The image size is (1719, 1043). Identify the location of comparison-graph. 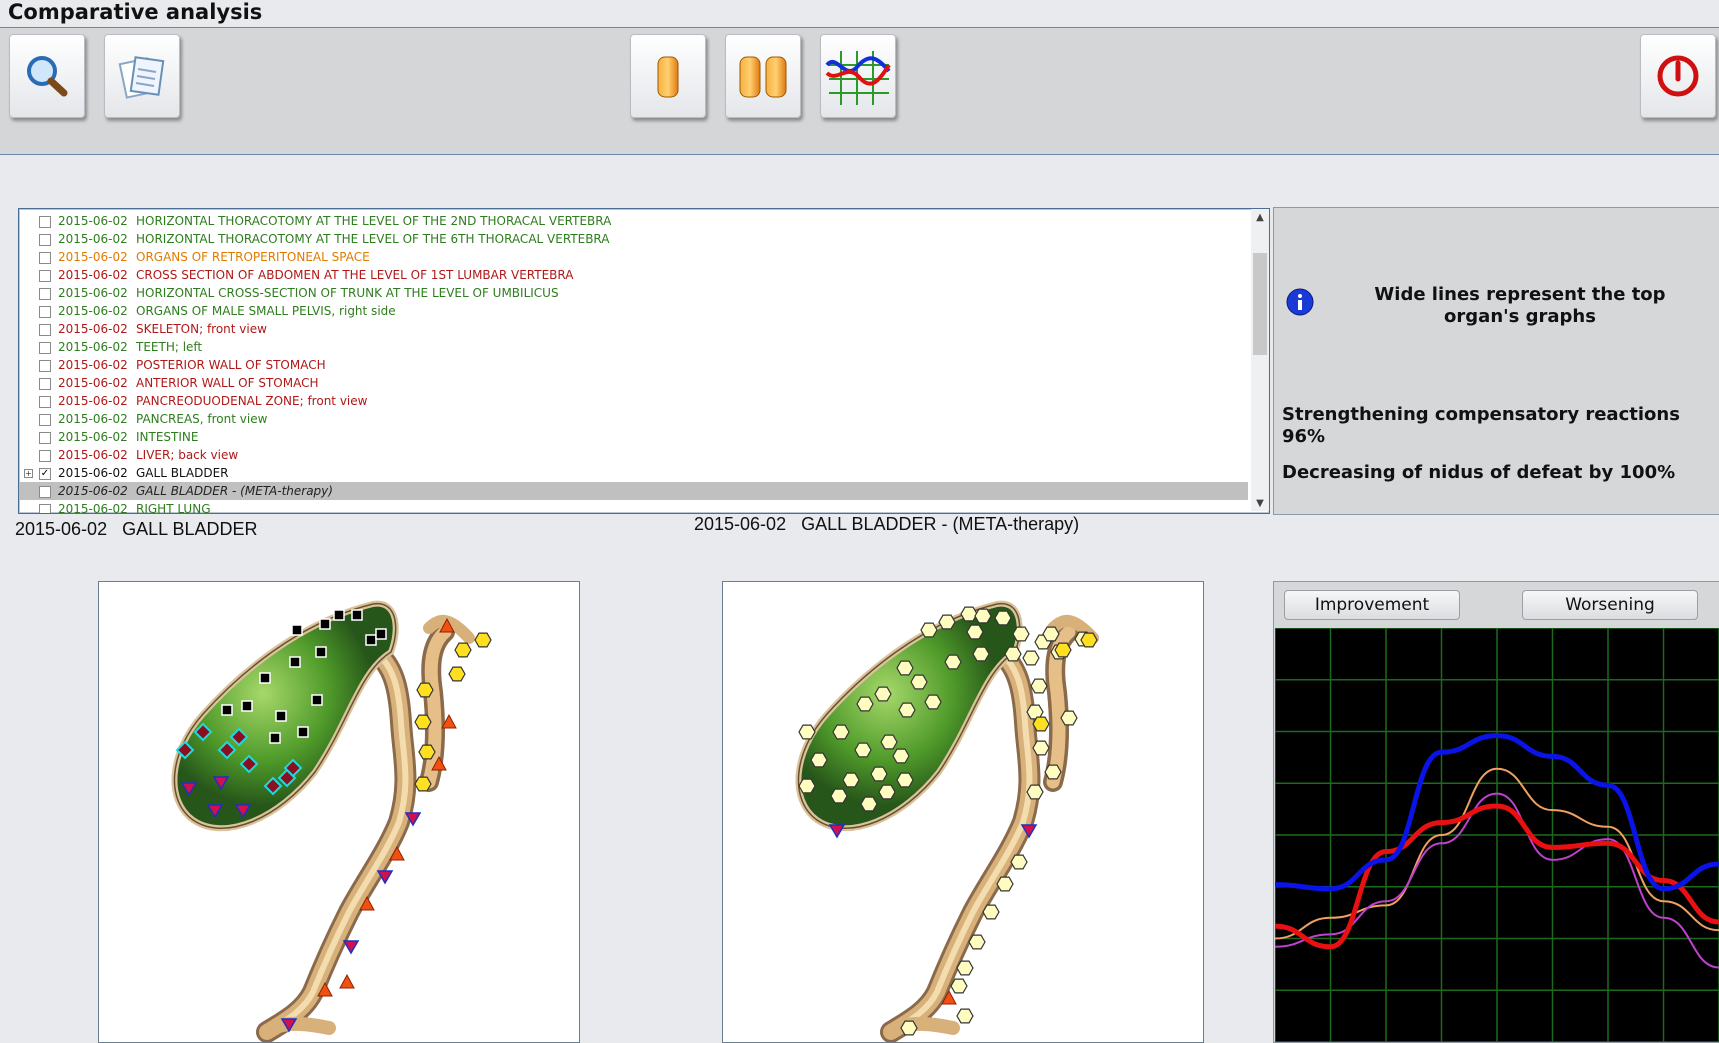
(1497, 835).